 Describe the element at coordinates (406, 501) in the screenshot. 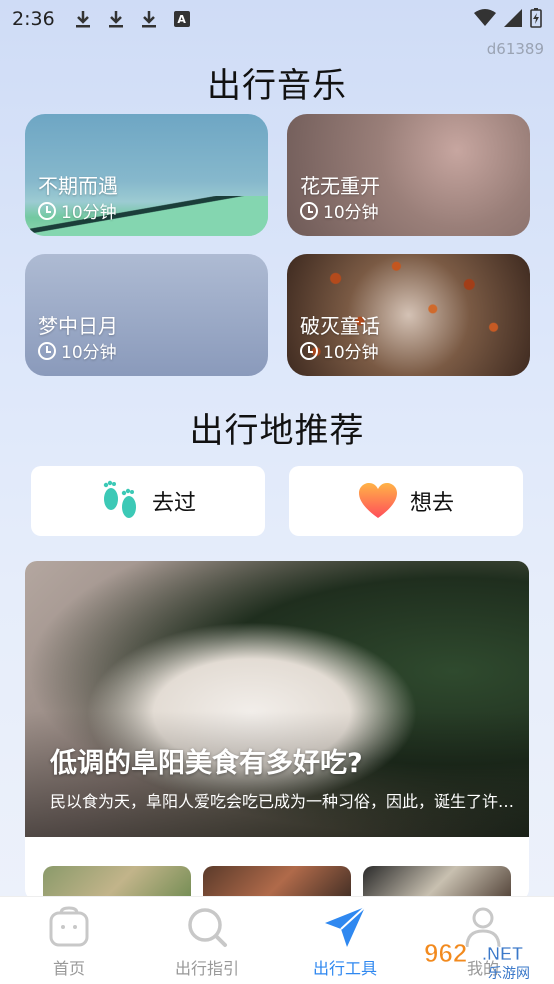

I see `want-button: 想去` at that location.